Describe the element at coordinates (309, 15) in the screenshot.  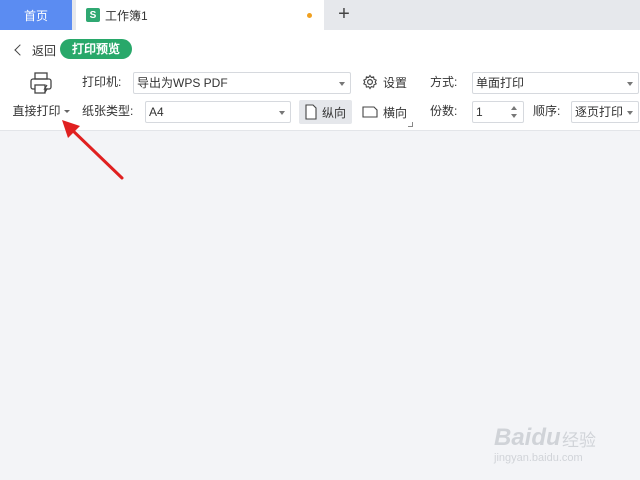
I see `unsaved-indicator` at that location.